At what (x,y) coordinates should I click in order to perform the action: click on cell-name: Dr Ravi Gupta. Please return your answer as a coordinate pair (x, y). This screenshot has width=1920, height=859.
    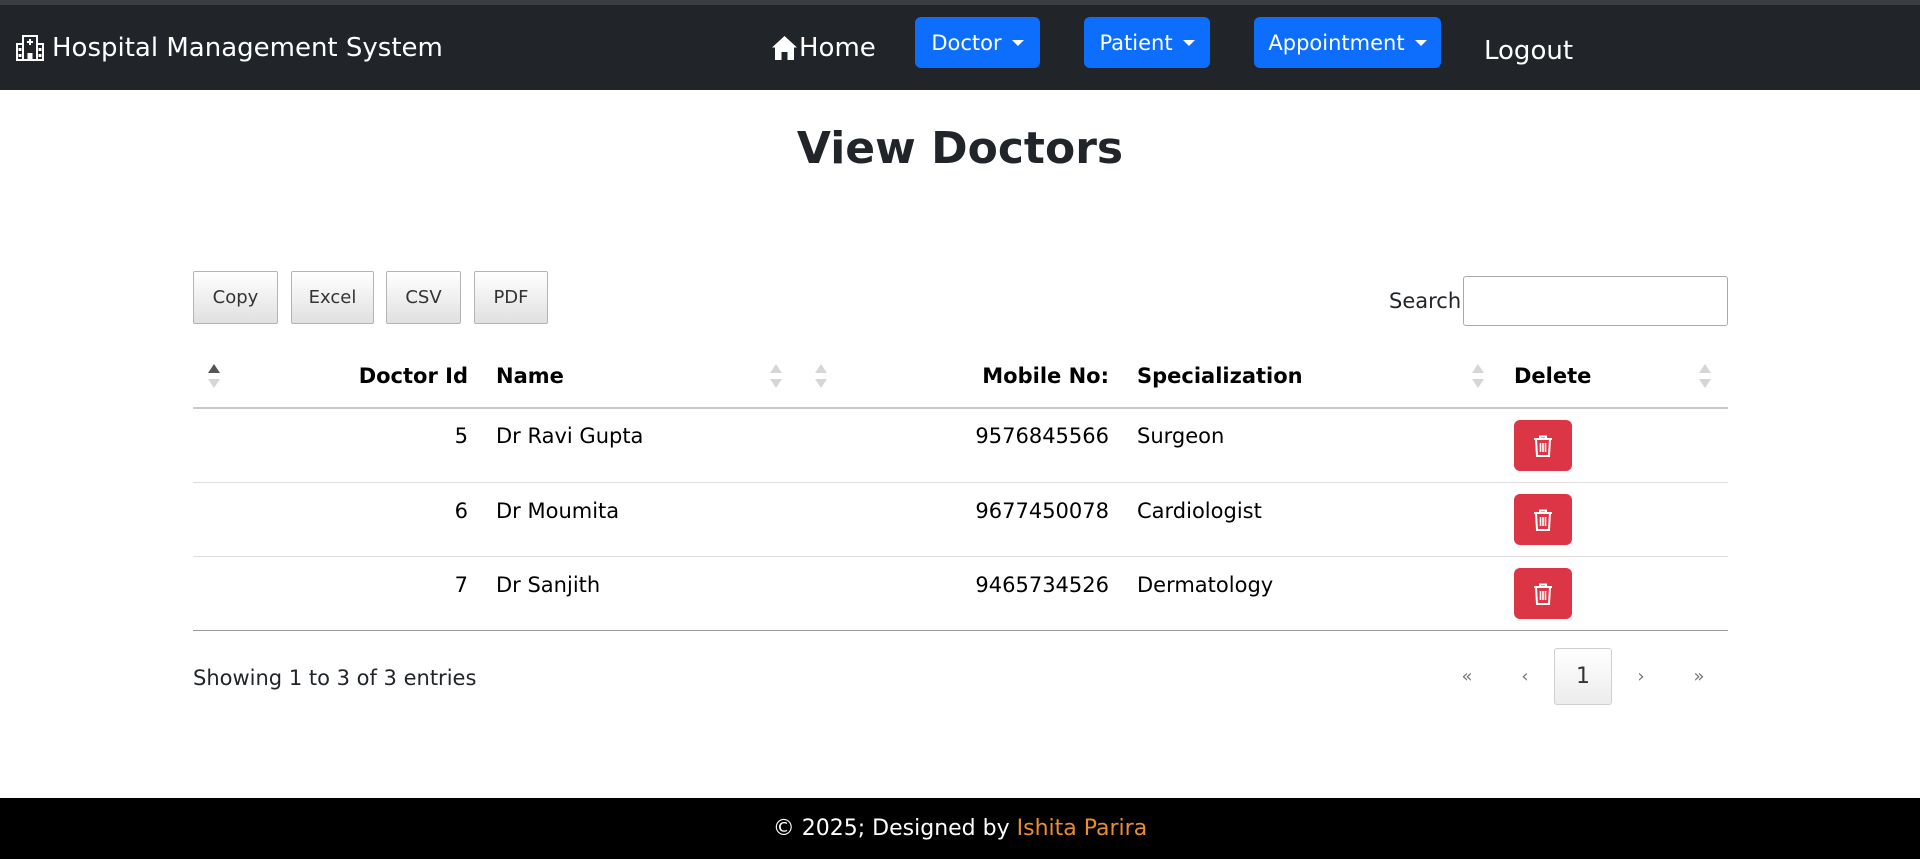
    Looking at the image, I should click on (570, 436).